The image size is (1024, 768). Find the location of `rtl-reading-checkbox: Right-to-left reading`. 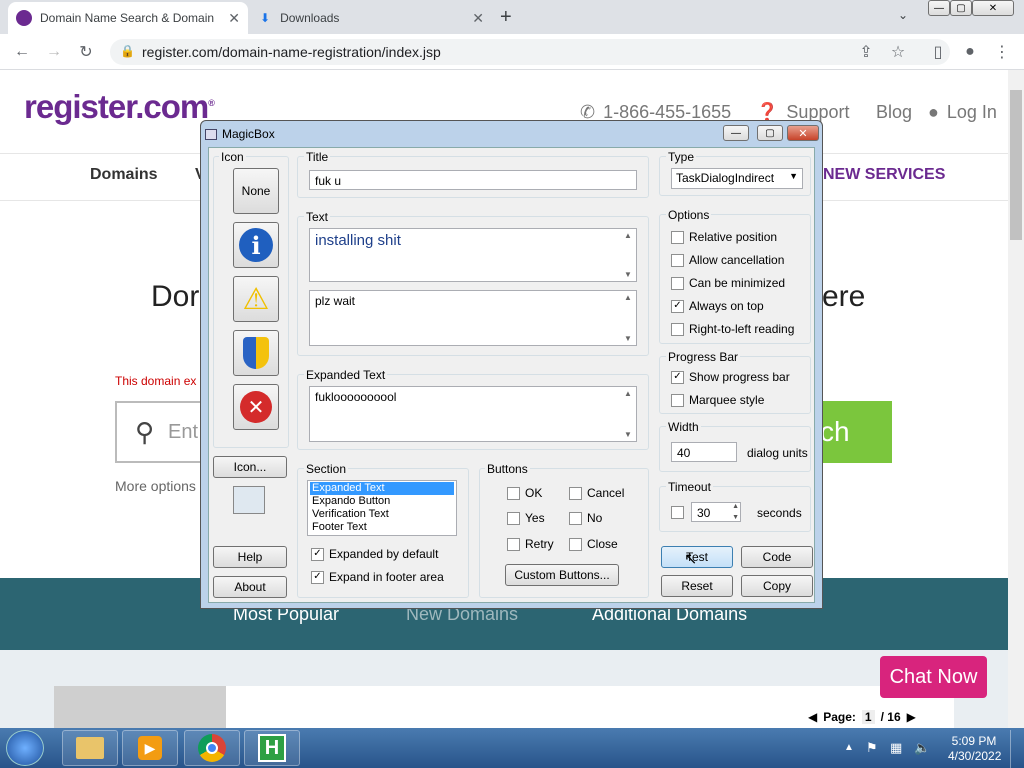

rtl-reading-checkbox: Right-to-left reading is located at coordinates (732, 329).